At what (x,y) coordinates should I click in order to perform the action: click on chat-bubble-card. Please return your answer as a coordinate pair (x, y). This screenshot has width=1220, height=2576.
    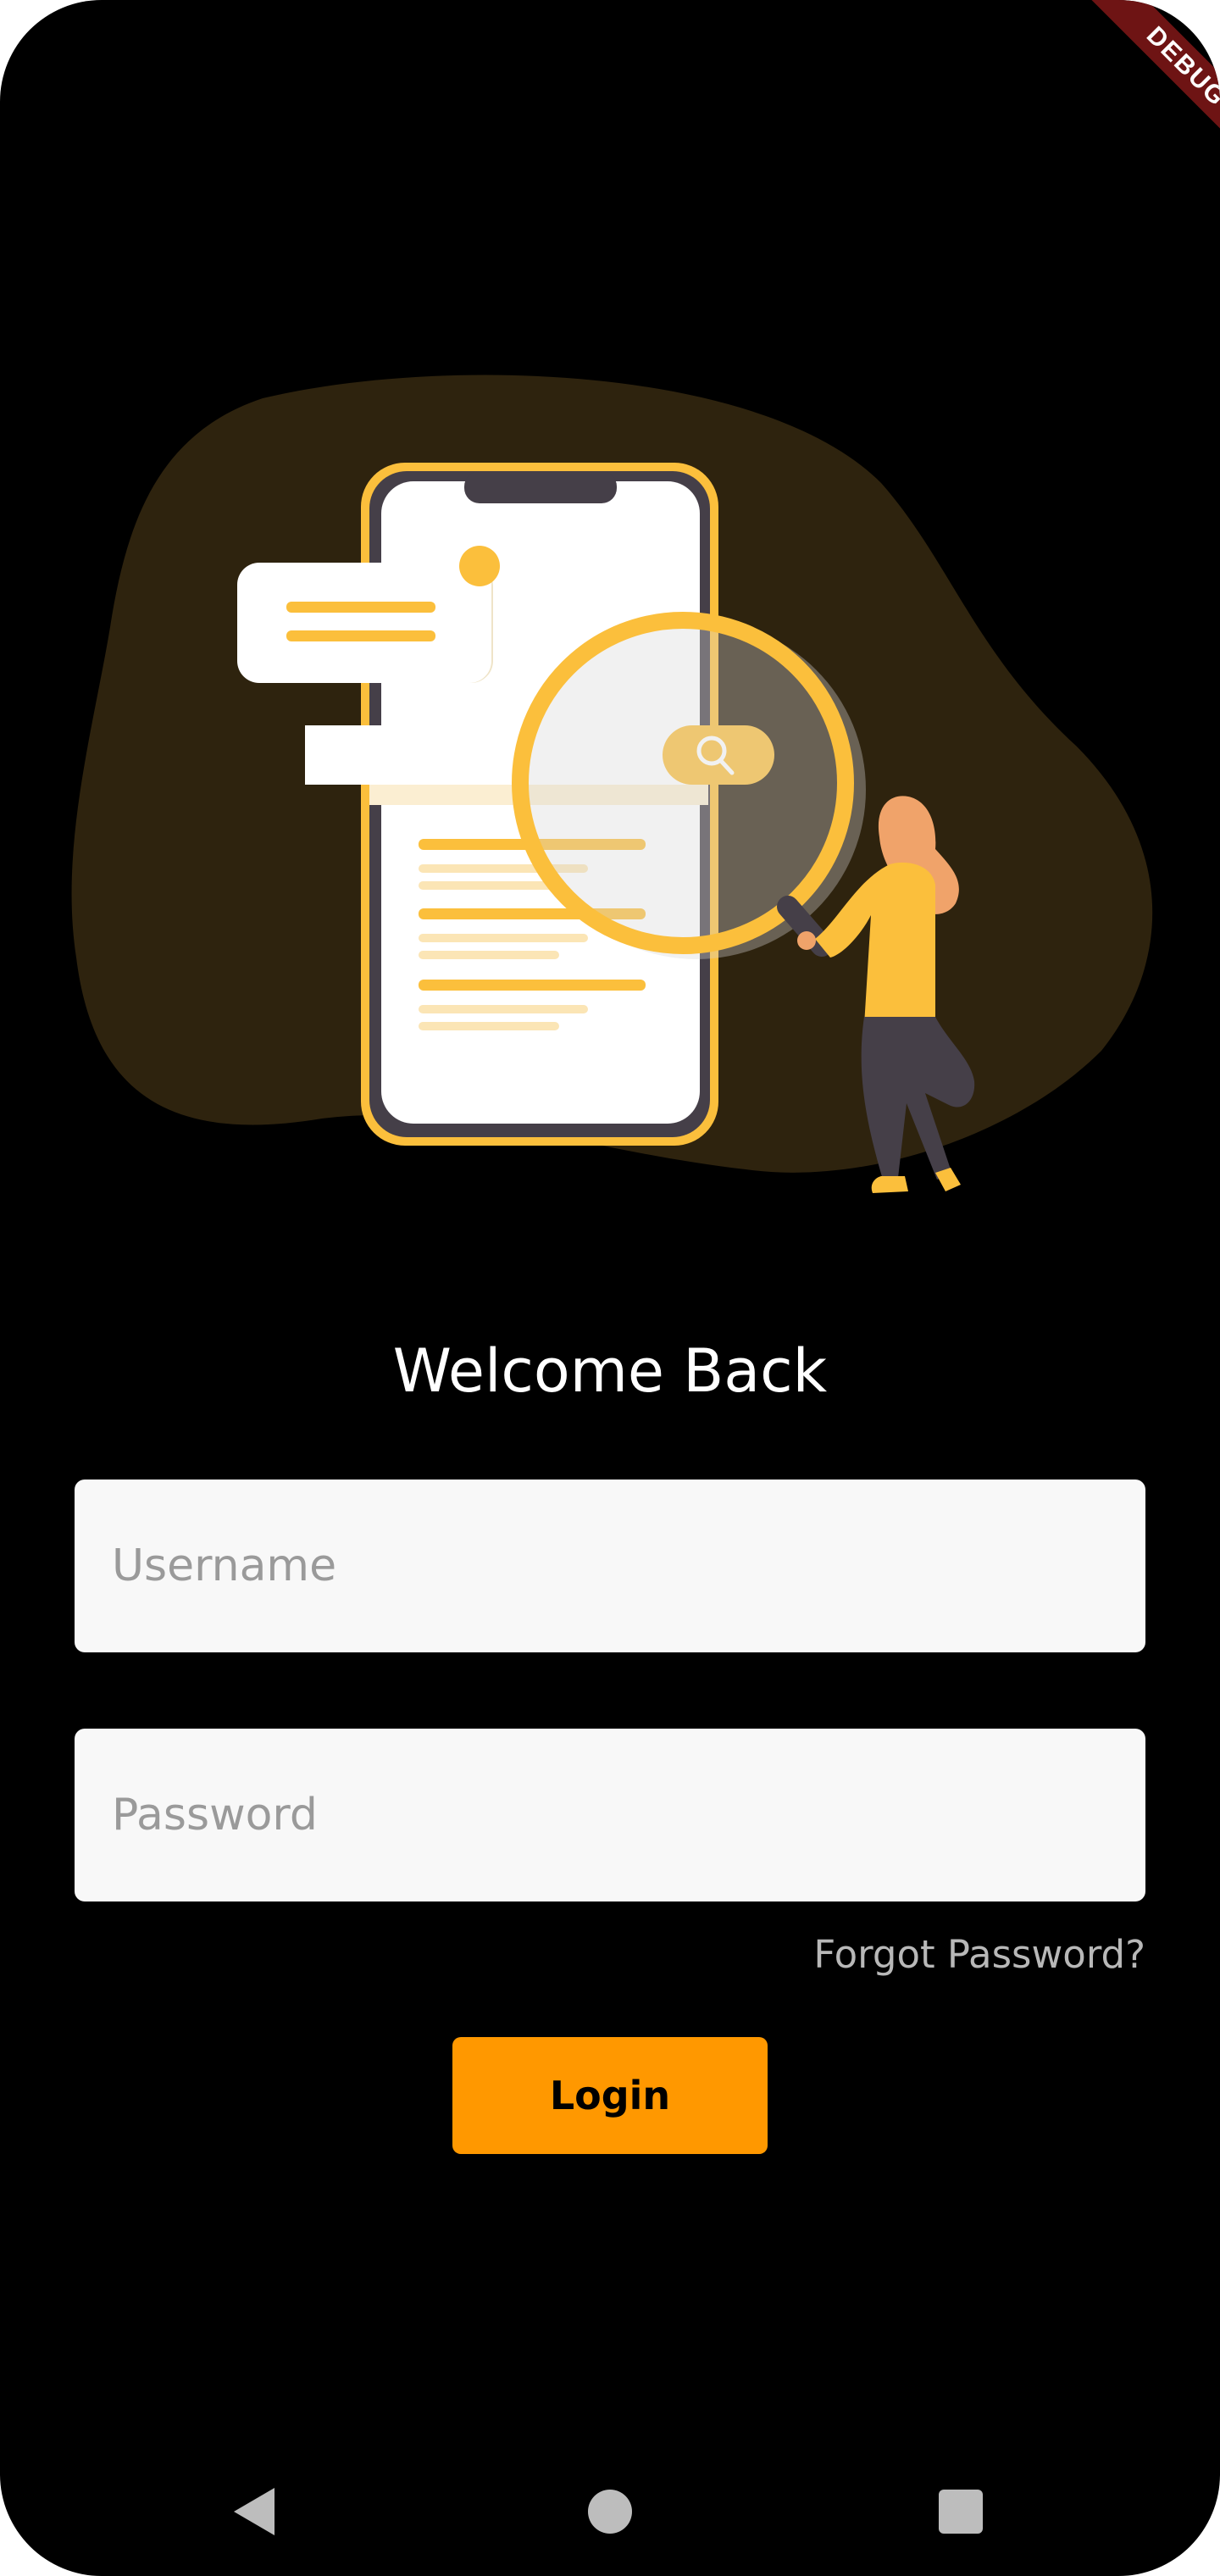
    Looking at the image, I should click on (364, 623).